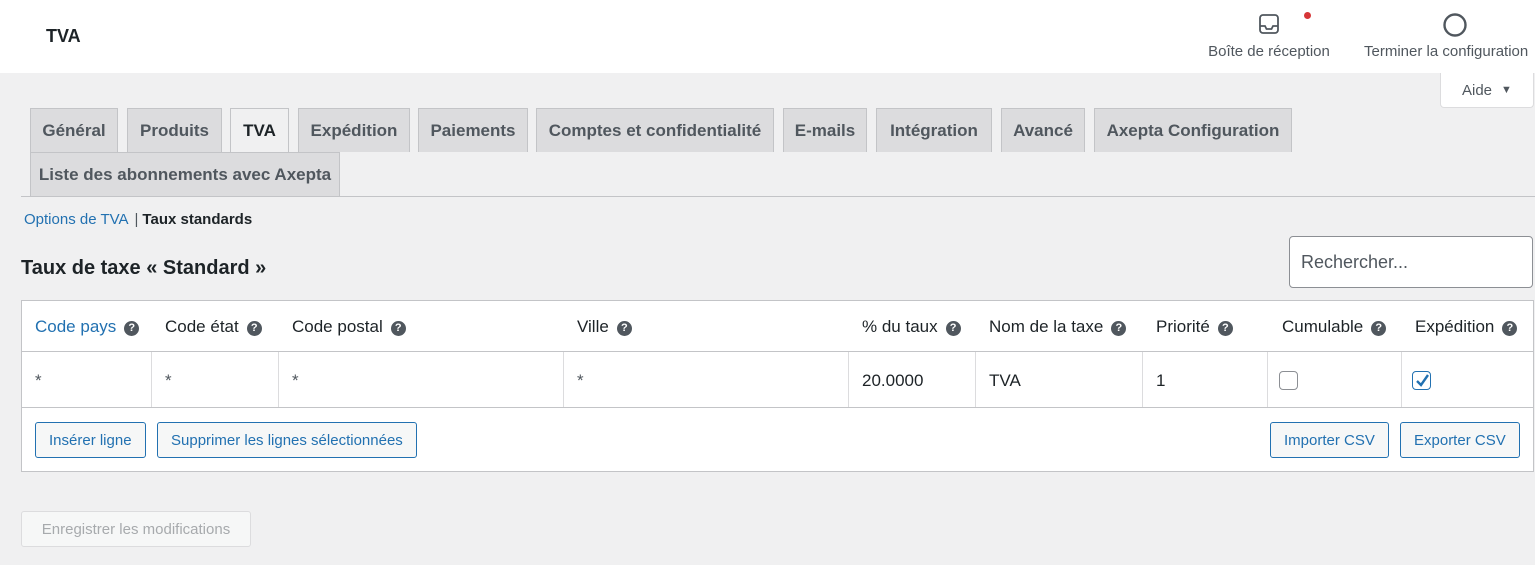  I want to click on help-label: Aide, so click(1477, 90).